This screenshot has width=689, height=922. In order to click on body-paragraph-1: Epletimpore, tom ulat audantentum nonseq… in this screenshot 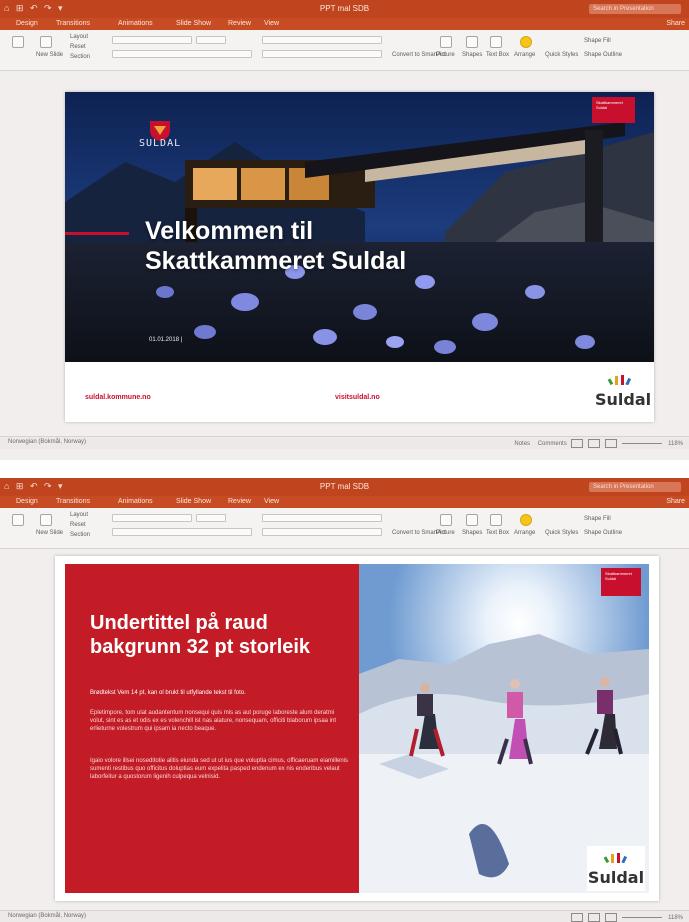, I will do `click(220, 721)`.